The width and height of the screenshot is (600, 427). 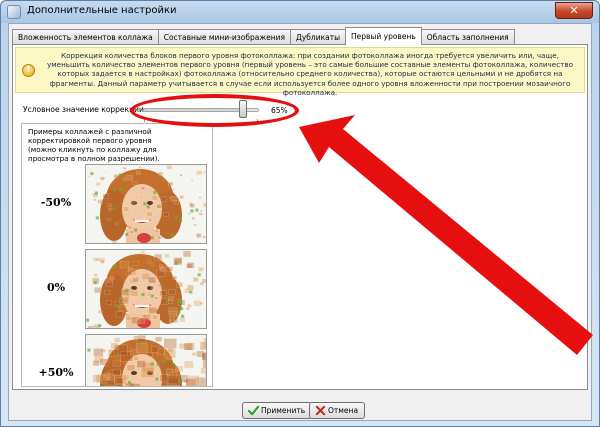 What do you see at coordinates (28, 70) in the screenshot?
I see `info-icon: !` at bounding box center [28, 70].